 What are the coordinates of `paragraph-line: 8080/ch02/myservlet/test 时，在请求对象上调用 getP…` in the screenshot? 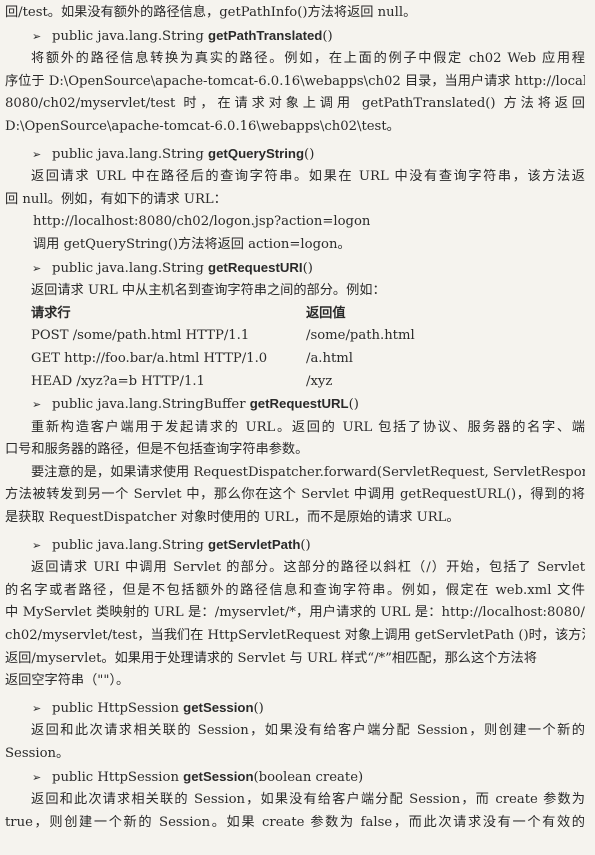 It's located at (295, 104).